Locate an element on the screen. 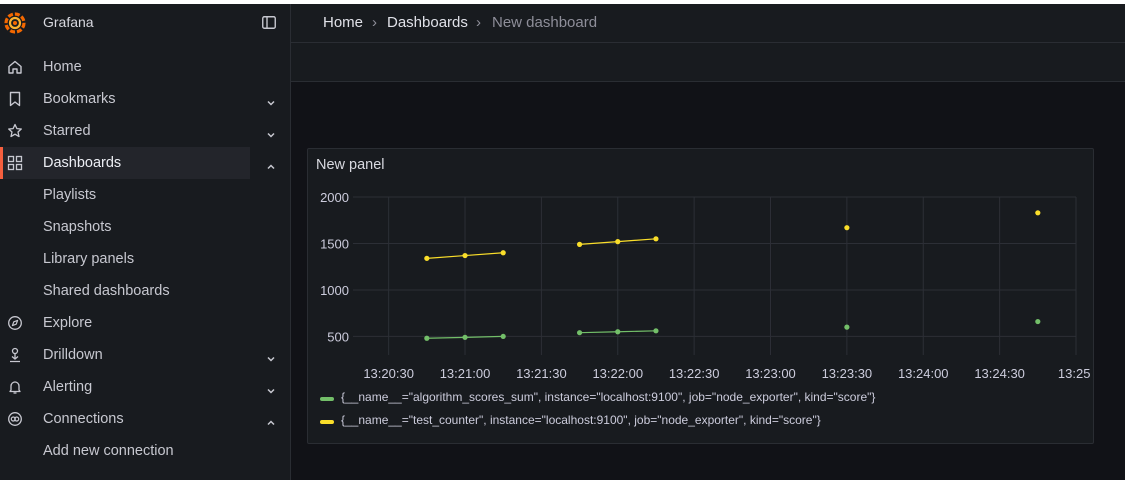 This screenshot has height=480, width=1125. bookmark-icon is located at coordinates (15, 99).